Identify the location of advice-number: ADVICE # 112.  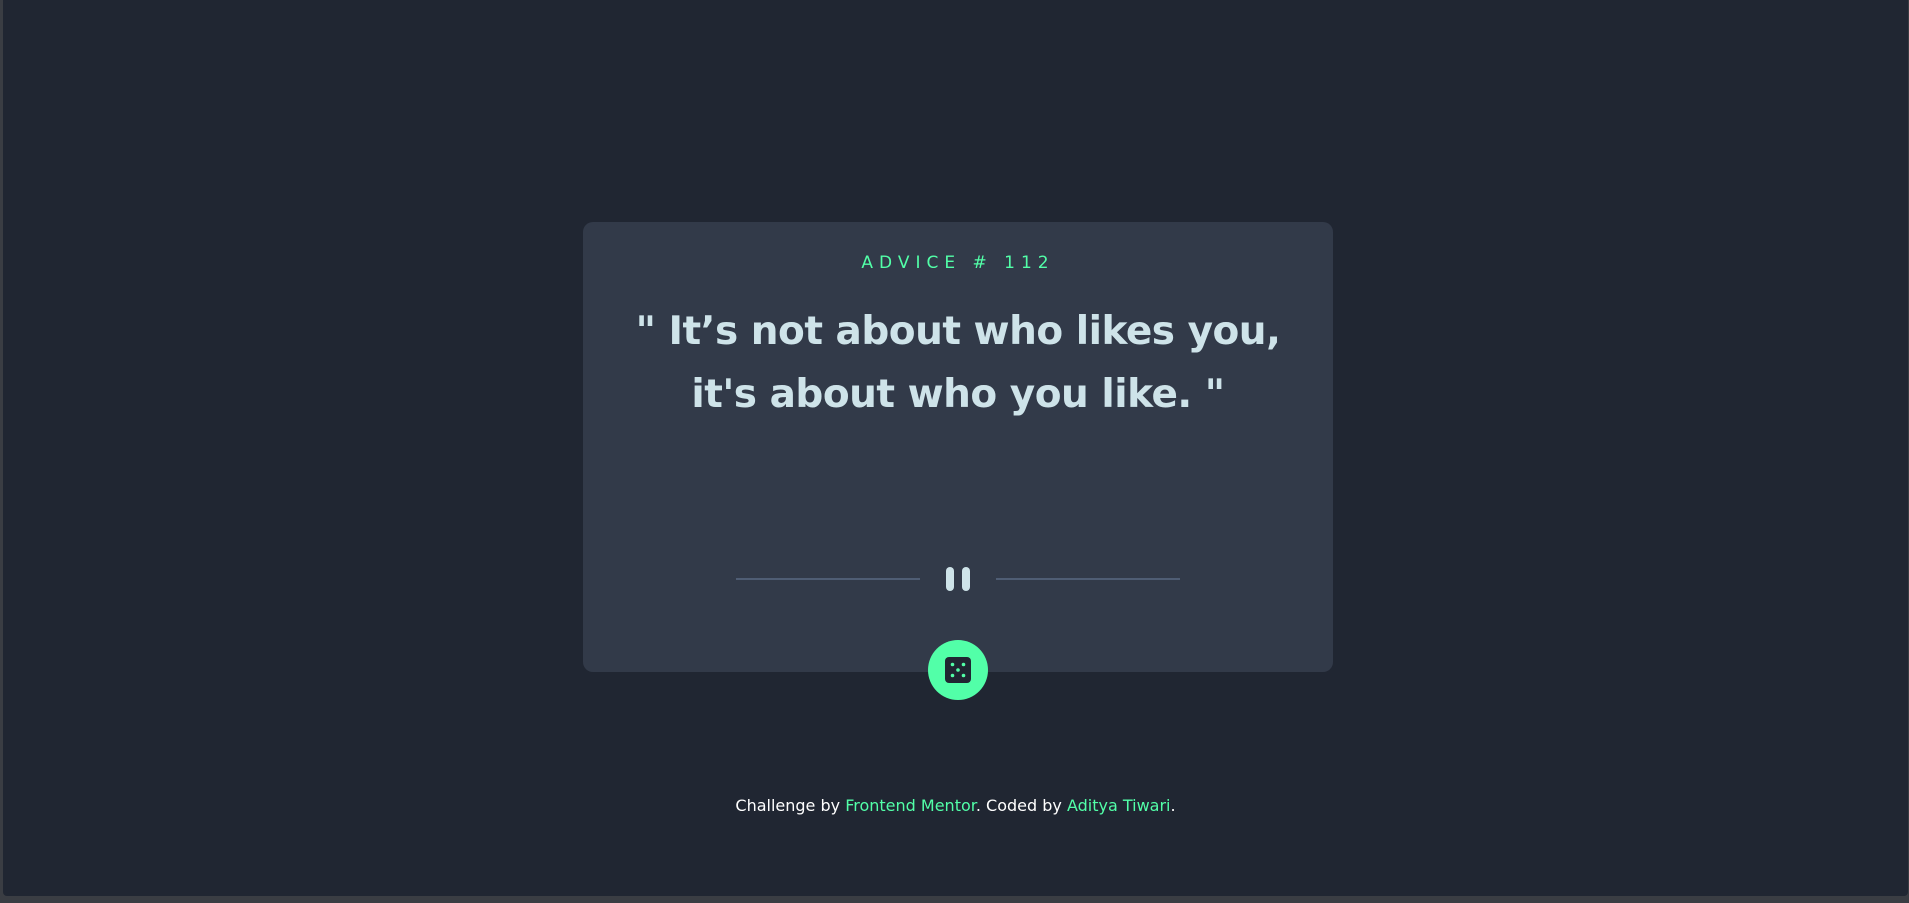
(958, 263).